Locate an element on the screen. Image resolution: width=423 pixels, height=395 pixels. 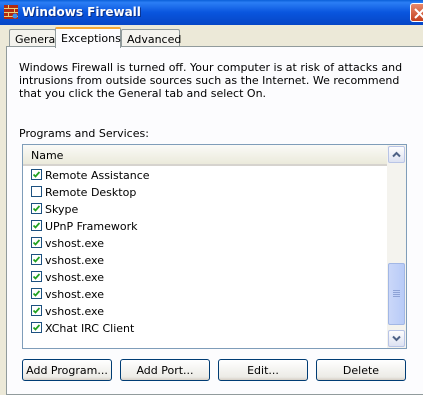
programs-label: Programs and Services: is located at coordinates (84, 133).